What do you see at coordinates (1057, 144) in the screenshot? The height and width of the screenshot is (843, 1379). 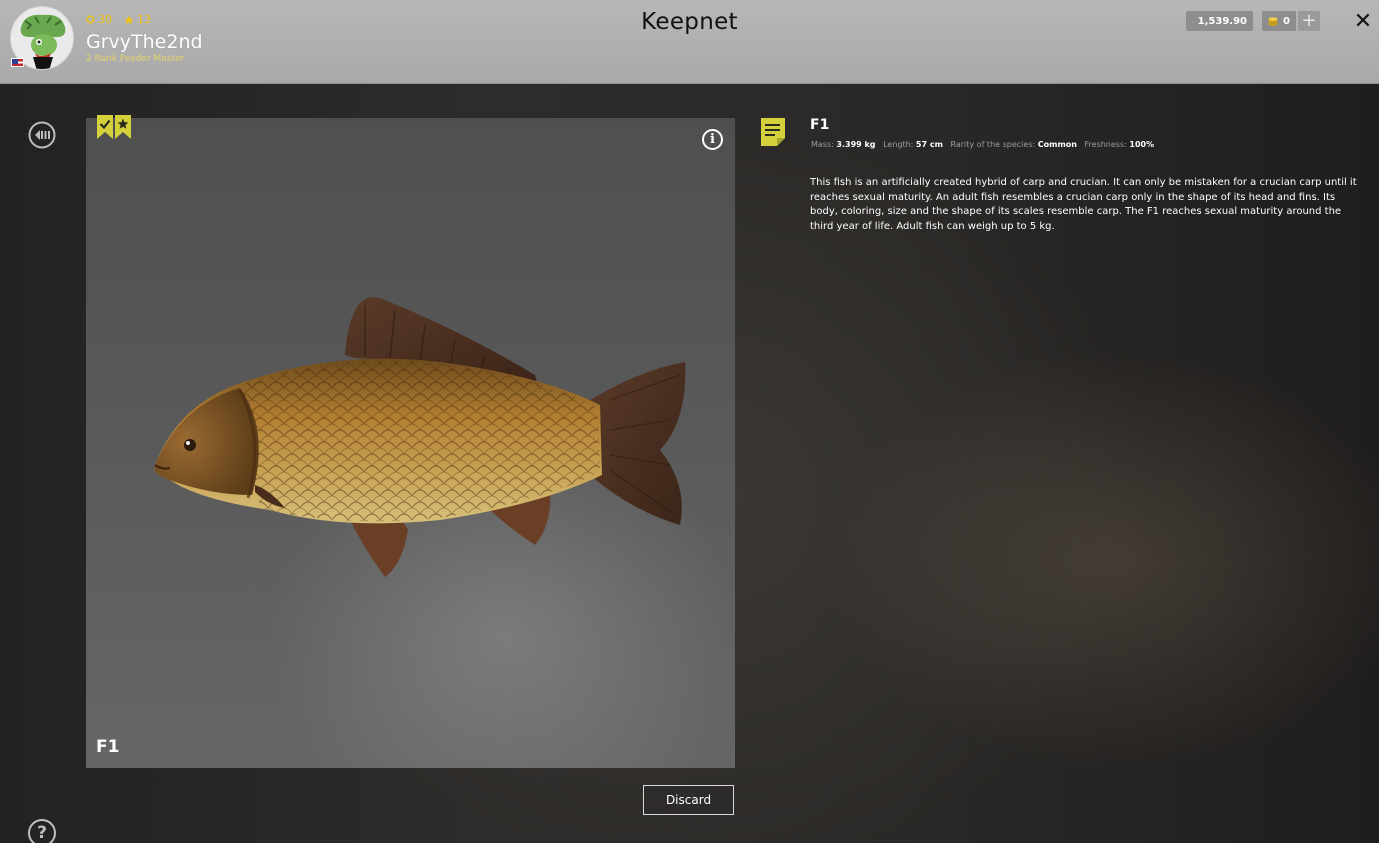 I see `stat-value: Common` at bounding box center [1057, 144].